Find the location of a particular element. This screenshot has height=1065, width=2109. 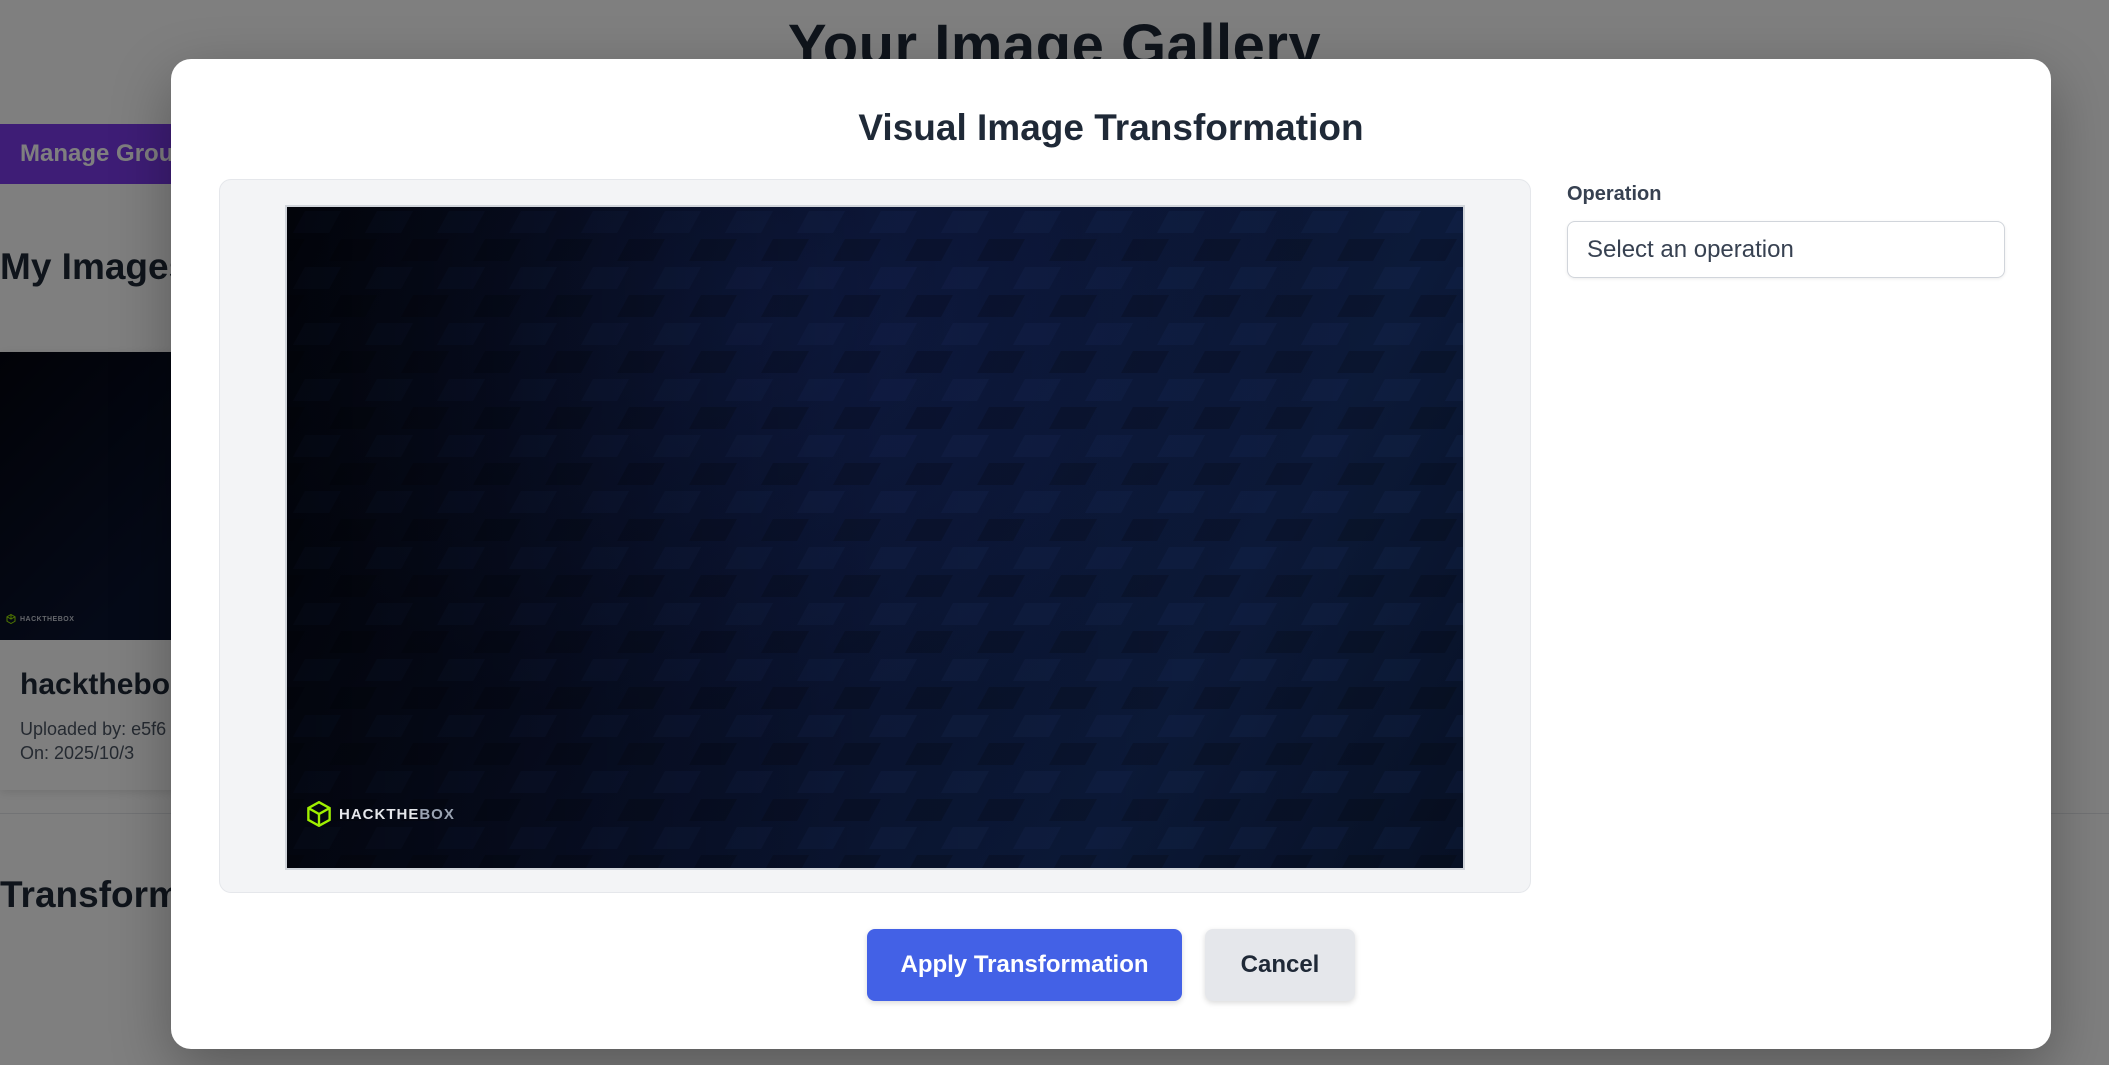

hackthebox-logo: HACKTHEBOX is located at coordinates (381, 814).